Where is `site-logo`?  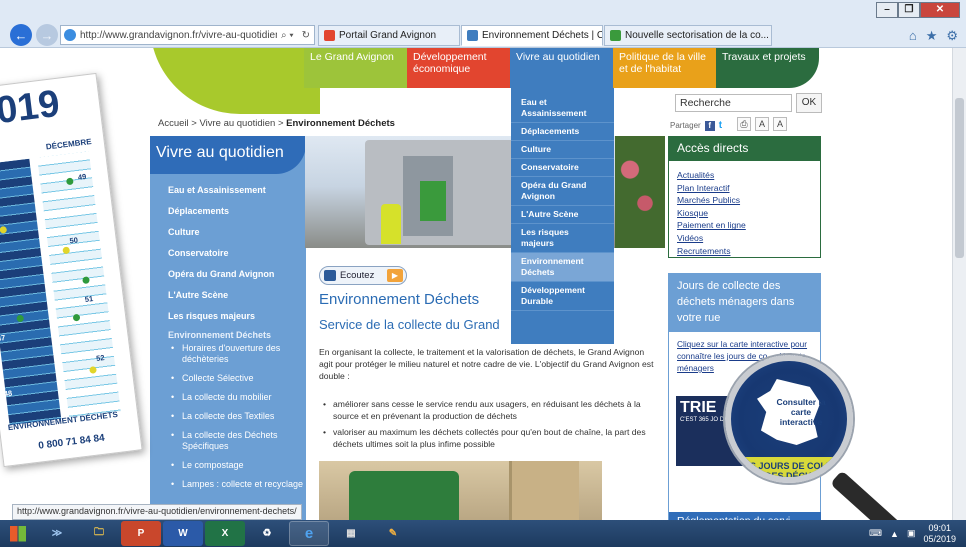
site-logo is located at coordinates (235, 81).